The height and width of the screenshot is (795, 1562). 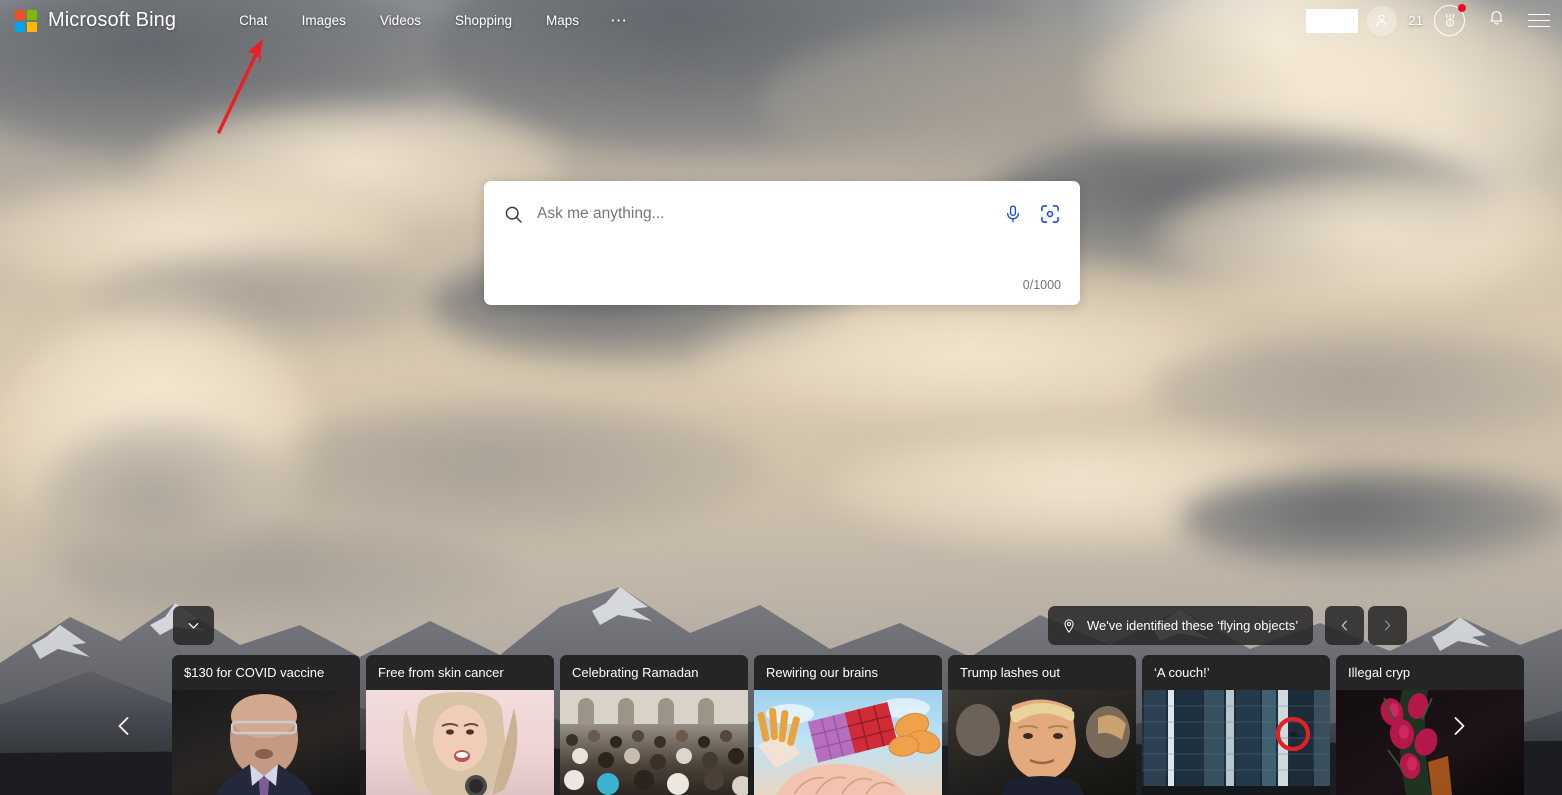 I want to click on cards-scroll-right-button, so click(x=1459, y=726).